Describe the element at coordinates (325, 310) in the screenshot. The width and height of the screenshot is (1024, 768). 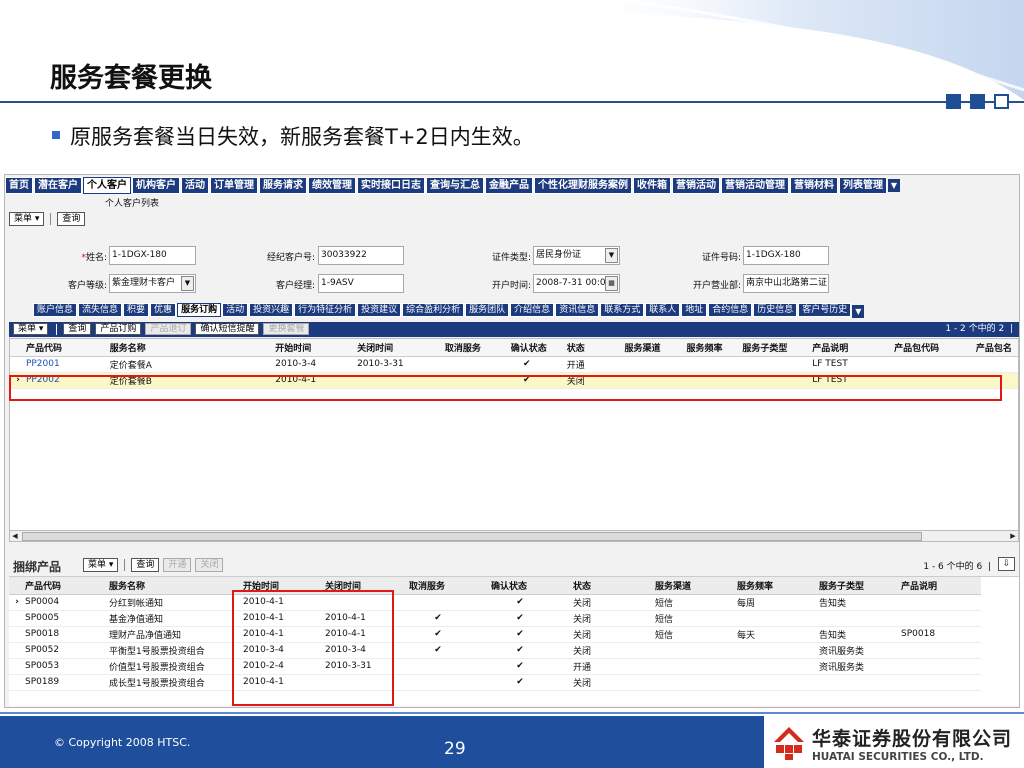
I see `detail-tab: 行为特征分析` at that location.